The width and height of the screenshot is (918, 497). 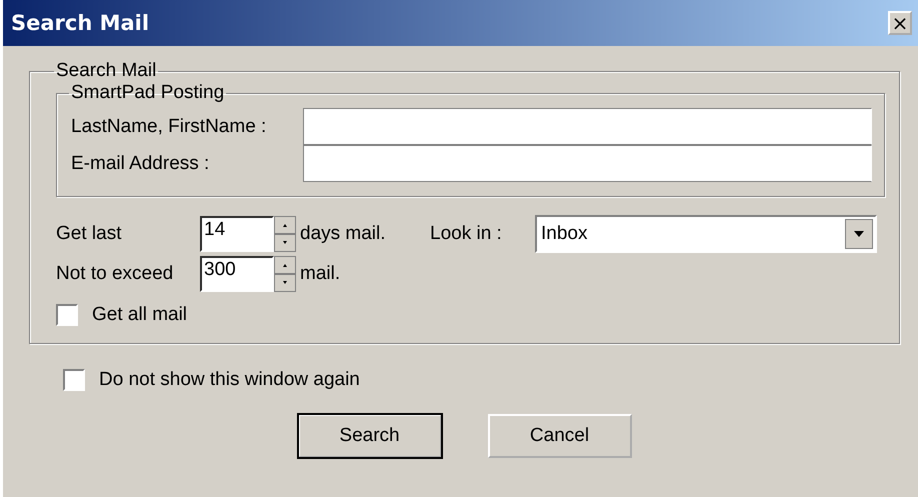 What do you see at coordinates (106, 71) in the screenshot?
I see `group-title: Search Mail` at bounding box center [106, 71].